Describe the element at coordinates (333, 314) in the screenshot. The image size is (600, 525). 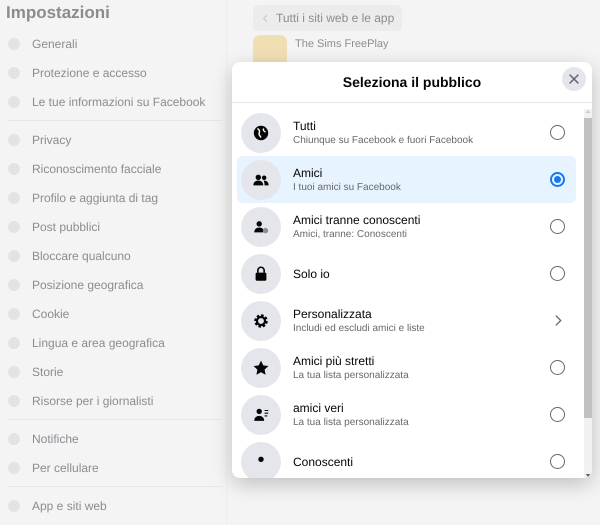
I see `option-title: Personalizzata` at that location.